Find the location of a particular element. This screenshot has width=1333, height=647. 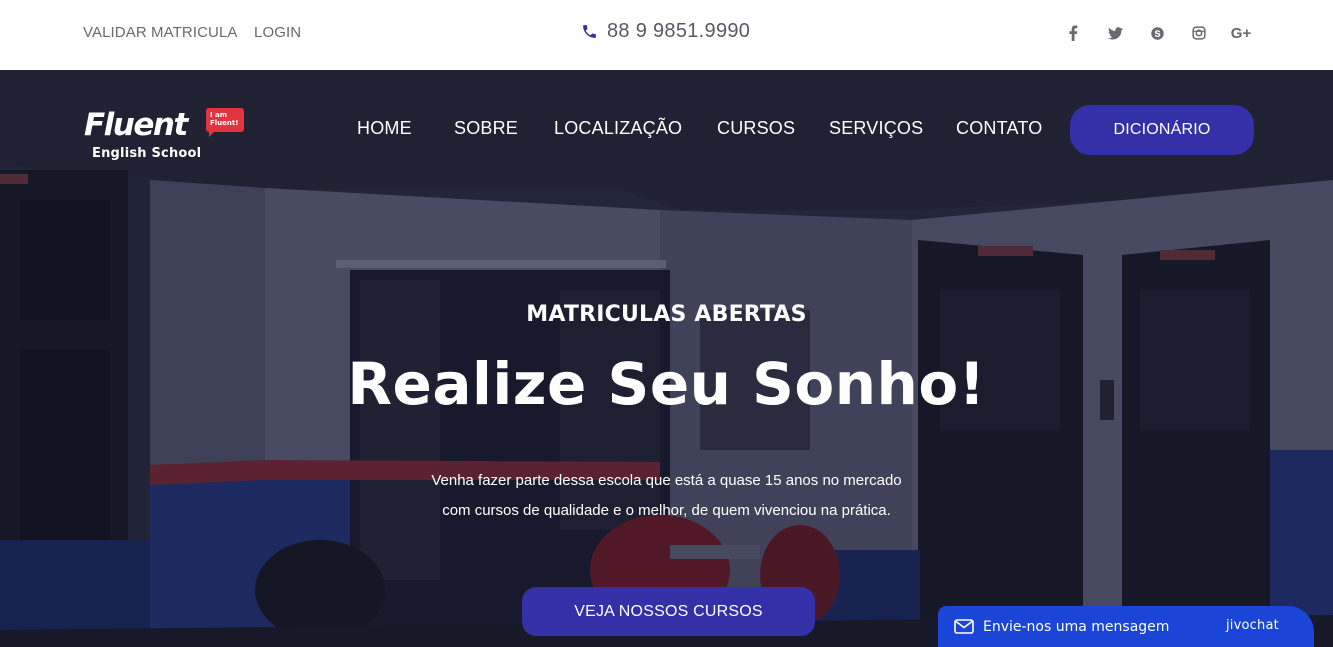

jivochat-brand: jivochat is located at coordinates (1252, 625).